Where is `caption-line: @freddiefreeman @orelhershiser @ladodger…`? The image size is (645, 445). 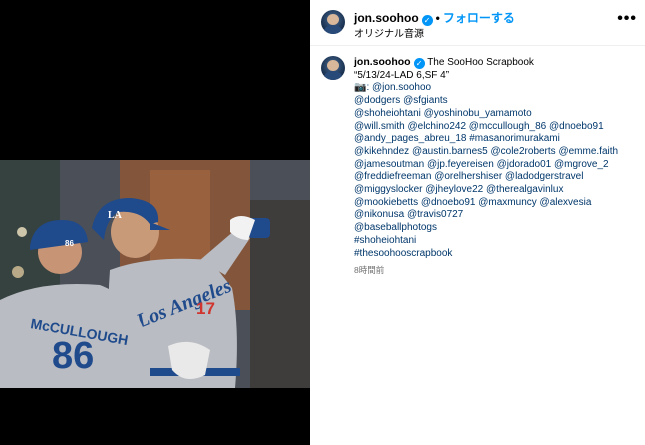 caption-line: @freddiefreeman @orelhershiser @ladodger… is located at coordinates (496, 177).